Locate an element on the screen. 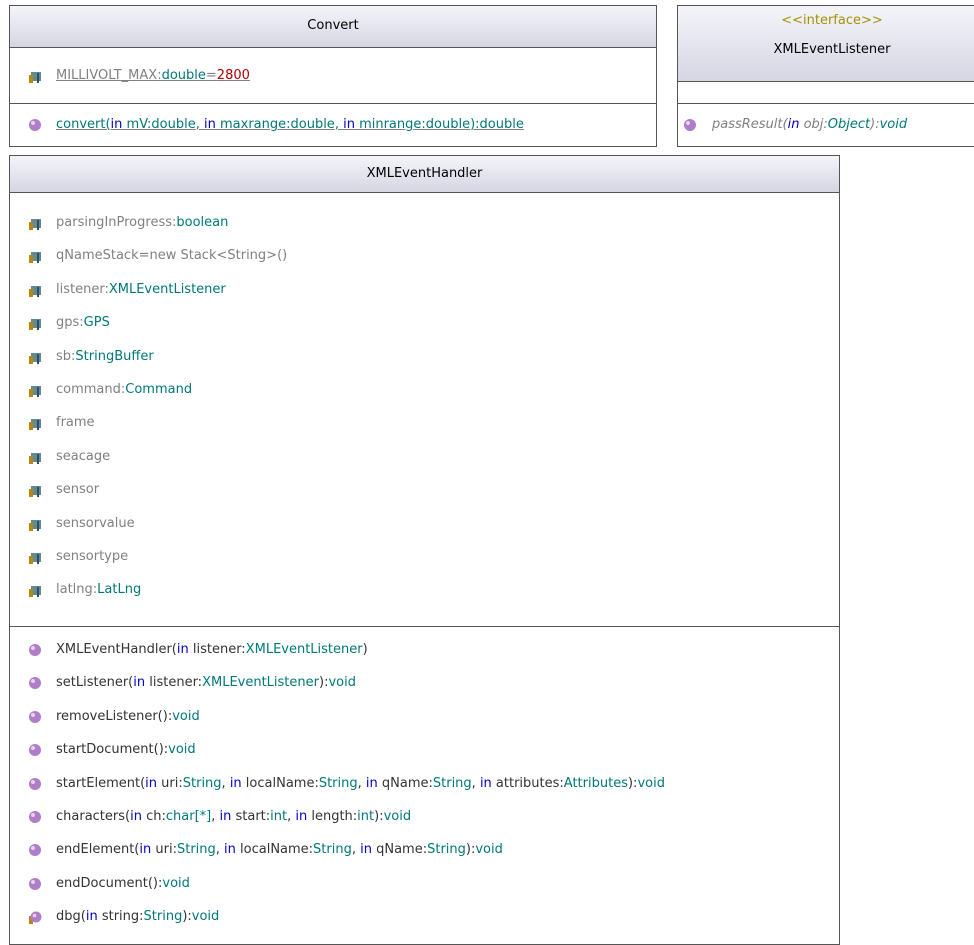 The width and height of the screenshot is (974, 945). attribute-text: gps:GPS is located at coordinates (83, 323).